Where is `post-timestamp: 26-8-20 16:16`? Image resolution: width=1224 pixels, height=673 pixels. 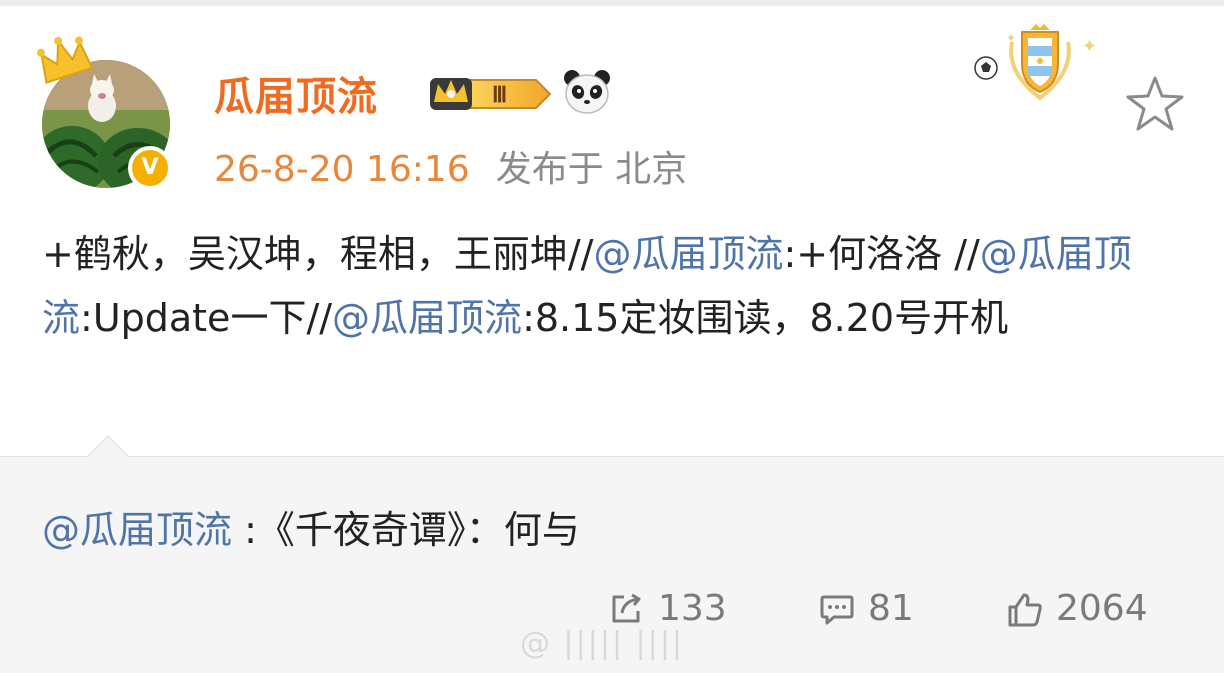 post-timestamp: 26-8-20 16:16 is located at coordinates (342, 169).